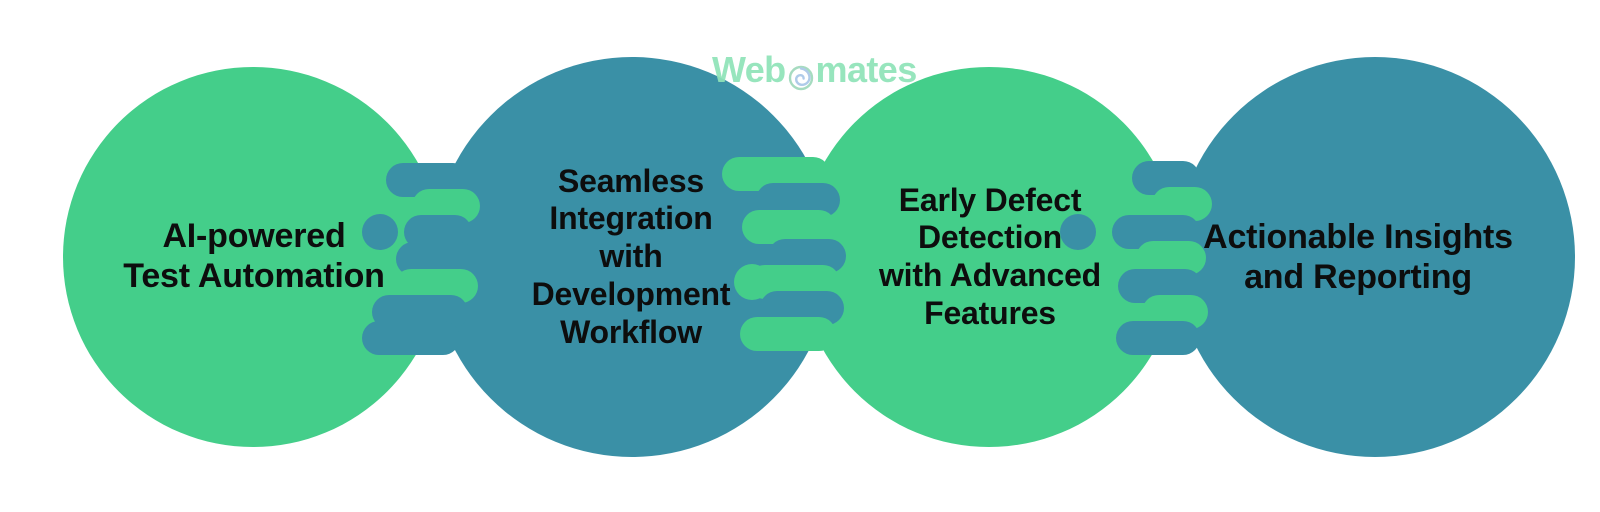 The height and width of the screenshot is (512, 1600). What do you see at coordinates (1078, 232) in the screenshot?
I see `connector-3-4-dot` at bounding box center [1078, 232].